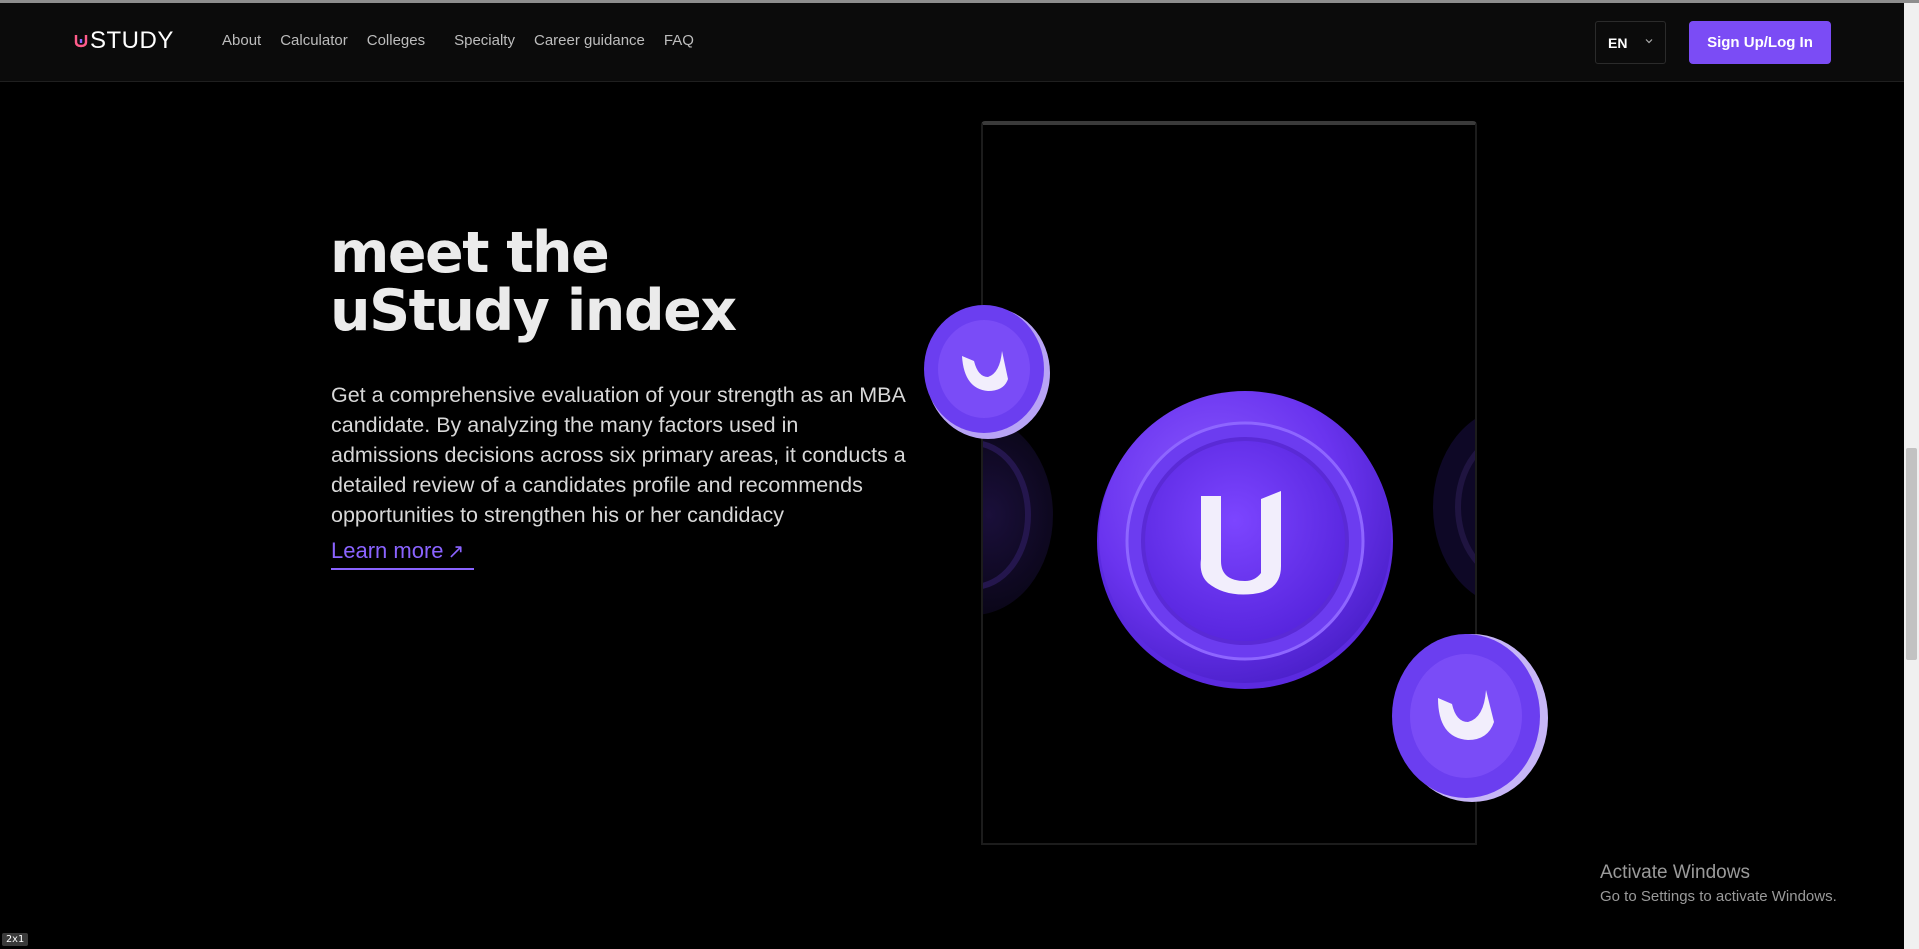  I want to click on watermark-line-1: Activate Windows, so click(1675, 872).